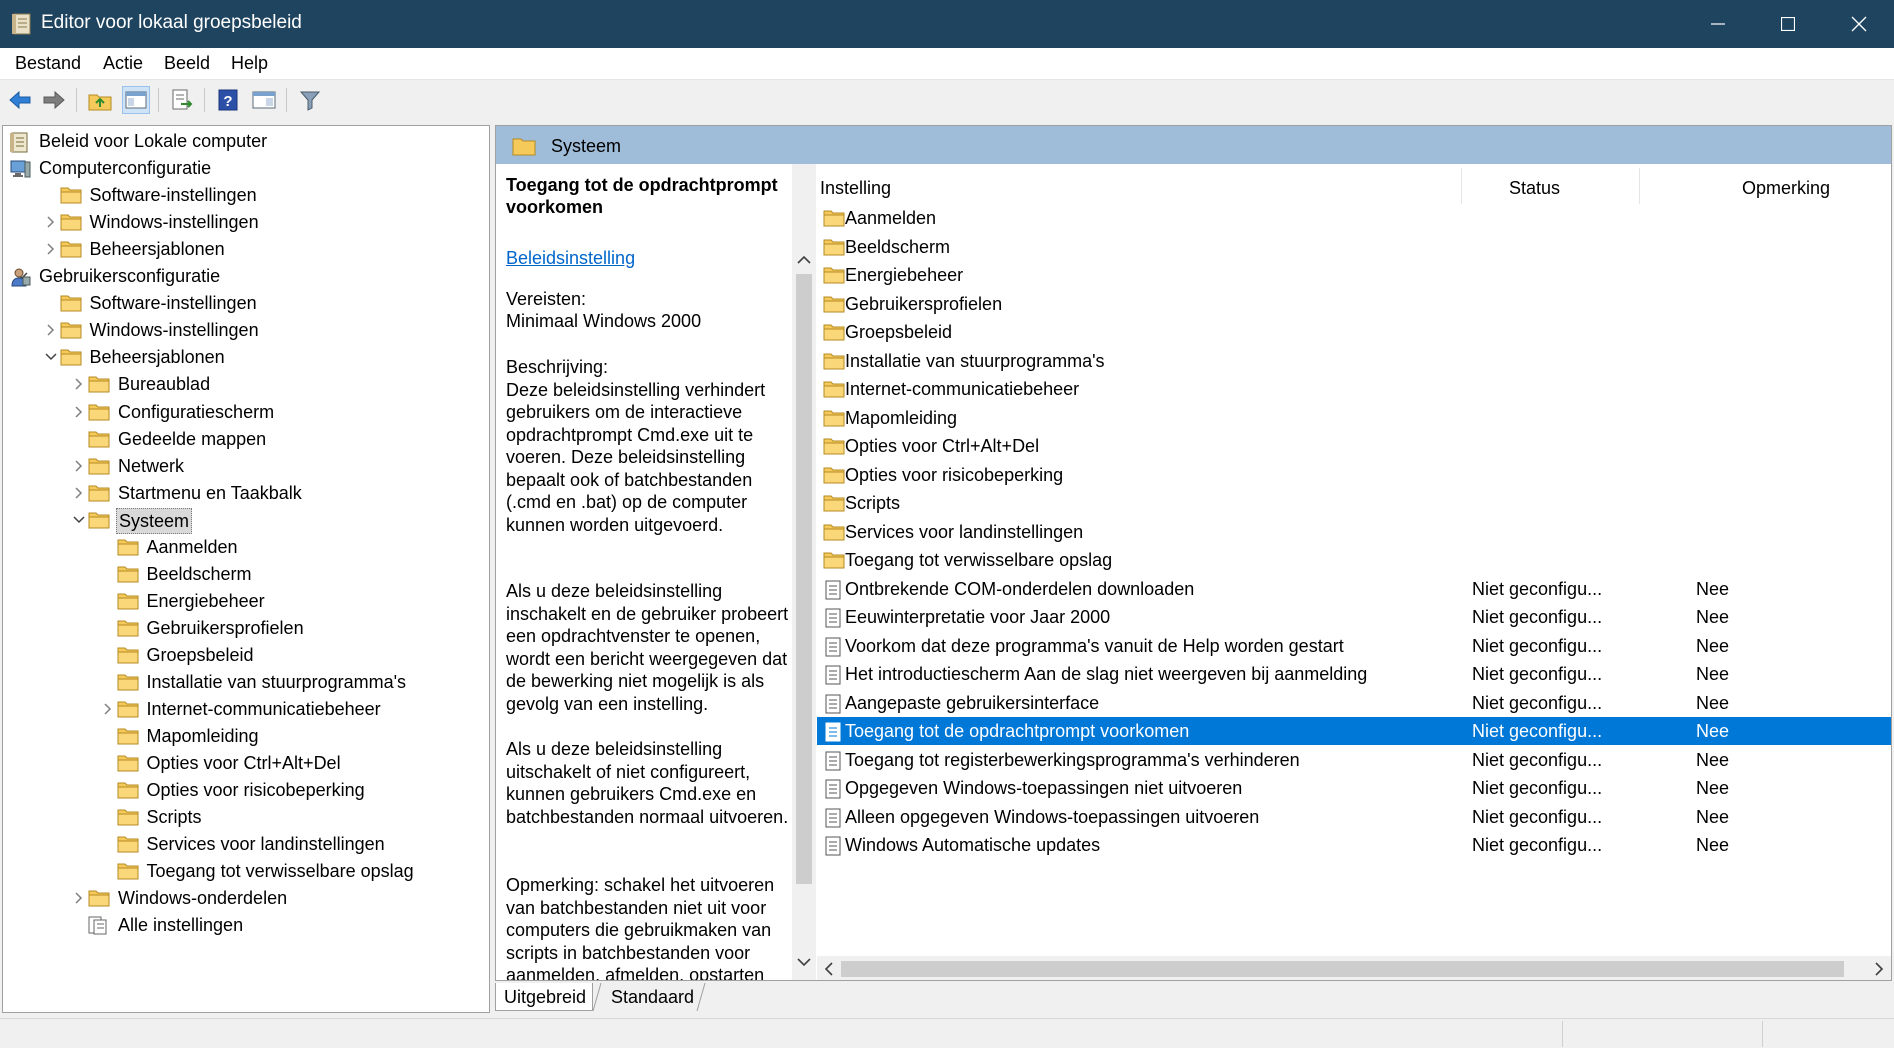 This screenshot has width=1894, height=1048. Describe the element at coordinates (246, 276) in the screenshot. I see `tree-item: Gebruikersconfiguratie` at that location.